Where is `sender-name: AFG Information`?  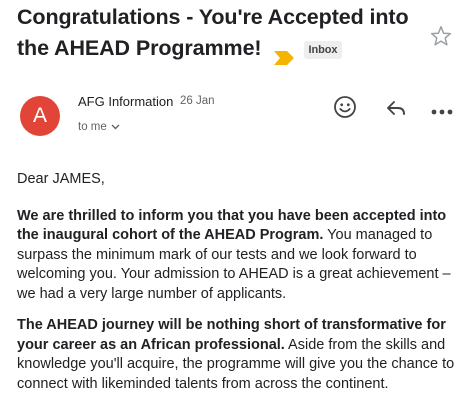
sender-name: AFG Information is located at coordinates (125, 101).